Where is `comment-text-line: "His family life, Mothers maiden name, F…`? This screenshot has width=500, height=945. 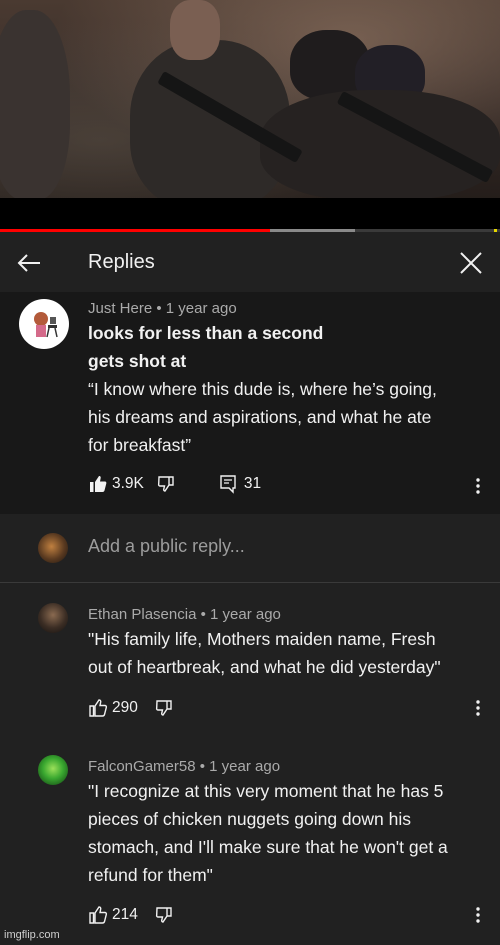
comment-text-line: "His family life, Mothers maiden name, F… is located at coordinates (262, 639).